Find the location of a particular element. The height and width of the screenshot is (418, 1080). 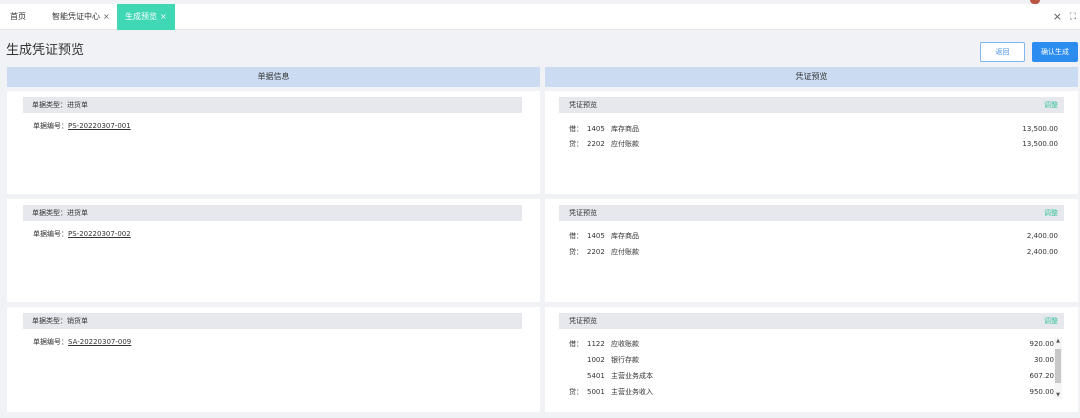

voucher-entry: 5401 主营业务成本 607.20 is located at coordinates (811, 376).